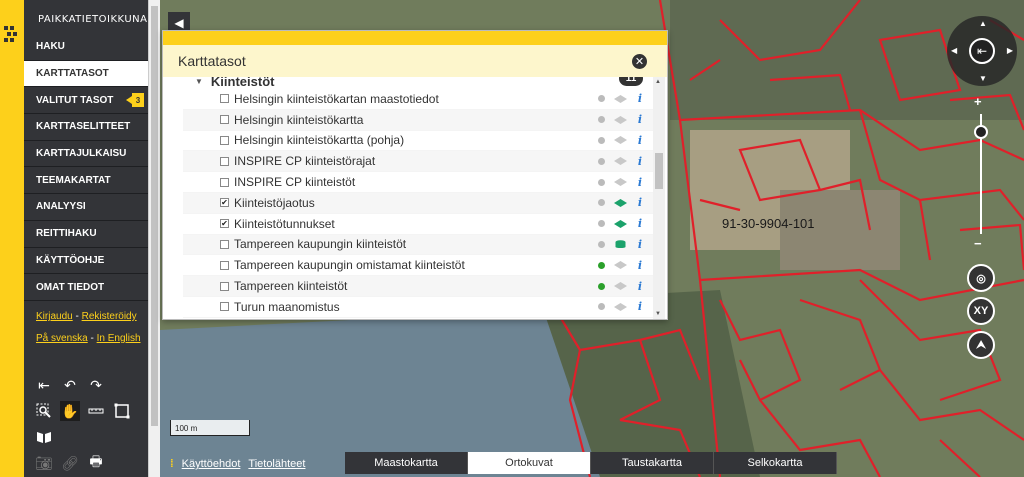 The height and width of the screenshot is (477, 1024). Describe the element at coordinates (44, 385) in the screenshot. I see `reset-view-icon: ⇤` at that location.